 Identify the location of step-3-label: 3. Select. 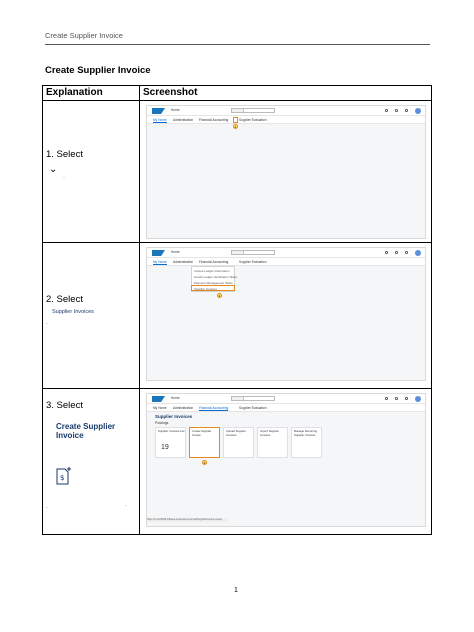
(64, 405).